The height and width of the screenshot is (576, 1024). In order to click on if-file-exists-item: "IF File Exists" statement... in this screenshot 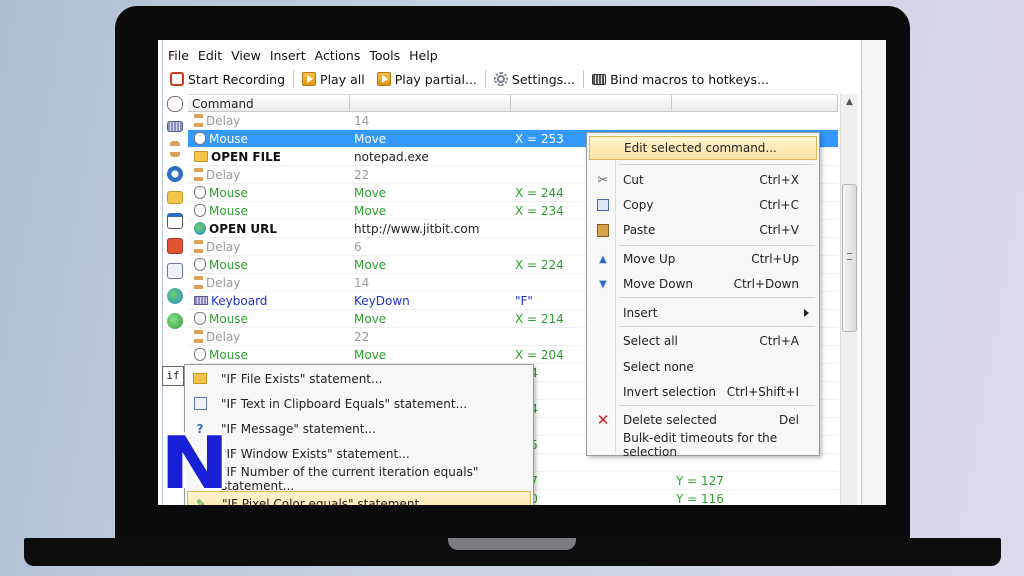, I will do `click(359, 378)`.